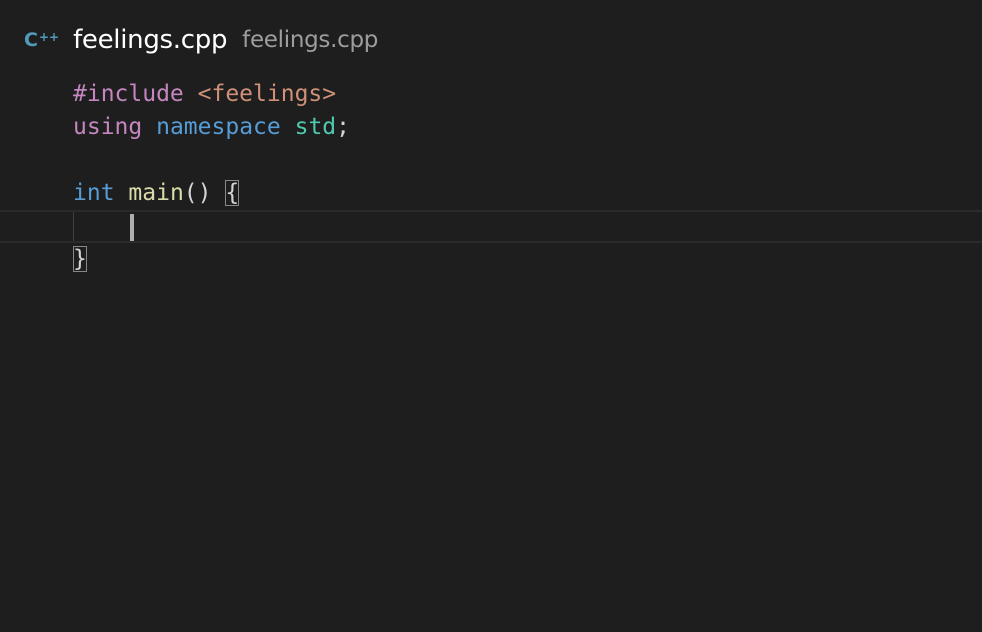 The width and height of the screenshot is (982, 632). I want to click on file-name: feelings.cpp, so click(150, 40).